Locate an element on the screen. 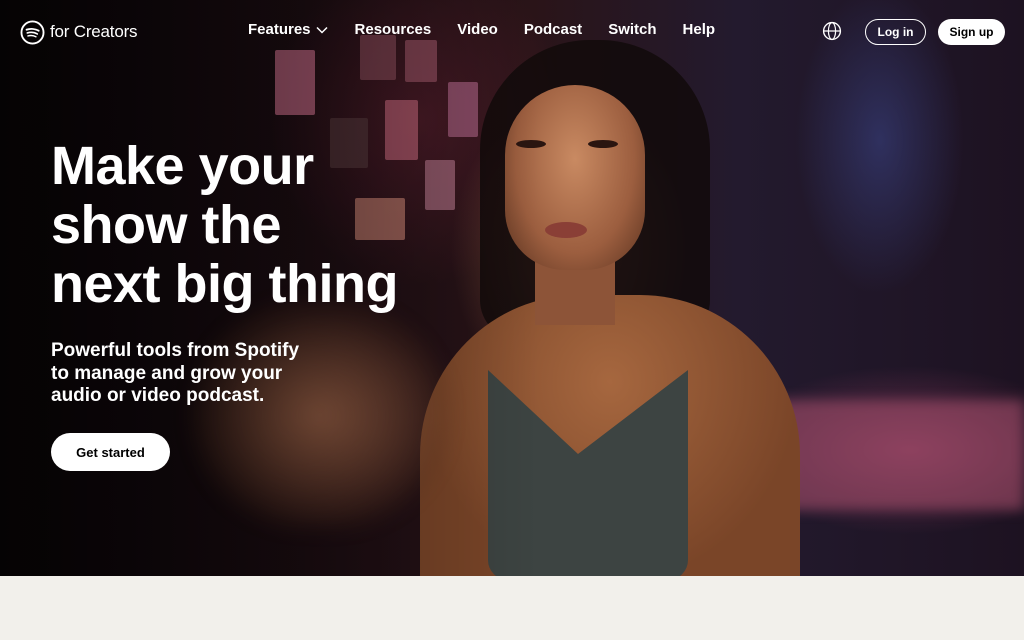 Image resolution: width=1024 pixels, height=640 pixels. nav-item-features: Features is located at coordinates (288, 29).